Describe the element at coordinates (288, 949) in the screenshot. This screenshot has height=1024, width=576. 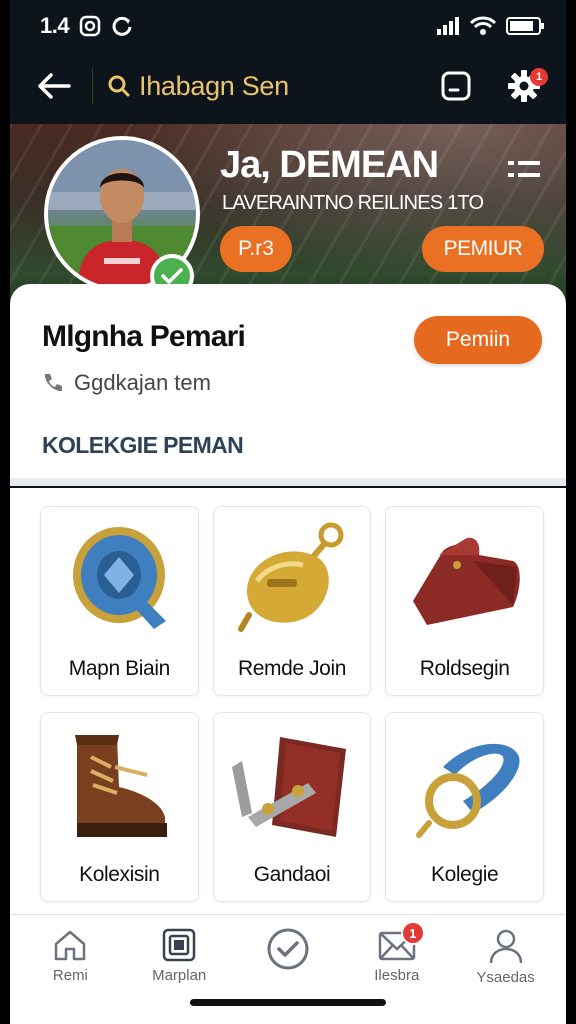
I see `check-circle-icon` at that location.